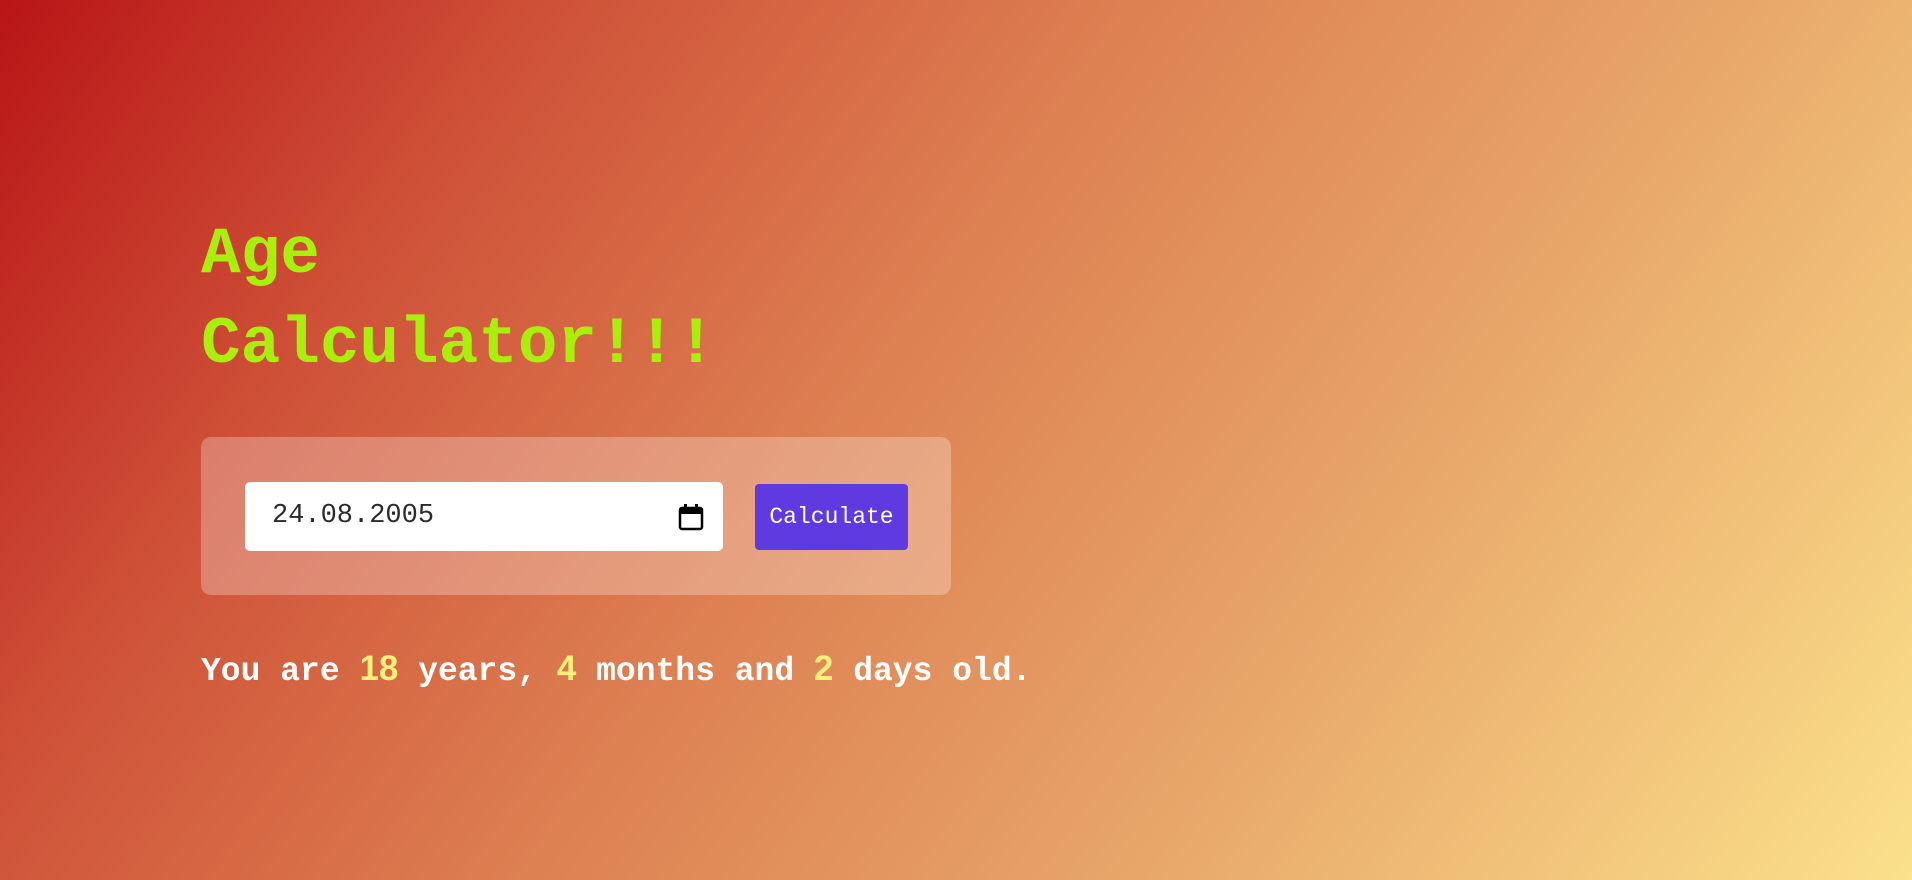 Image resolution: width=1912 pixels, height=880 pixels. What do you see at coordinates (458, 344) in the screenshot?
I see `page-title-line-2: Calculator!!!` at bounding box center [458, 344].